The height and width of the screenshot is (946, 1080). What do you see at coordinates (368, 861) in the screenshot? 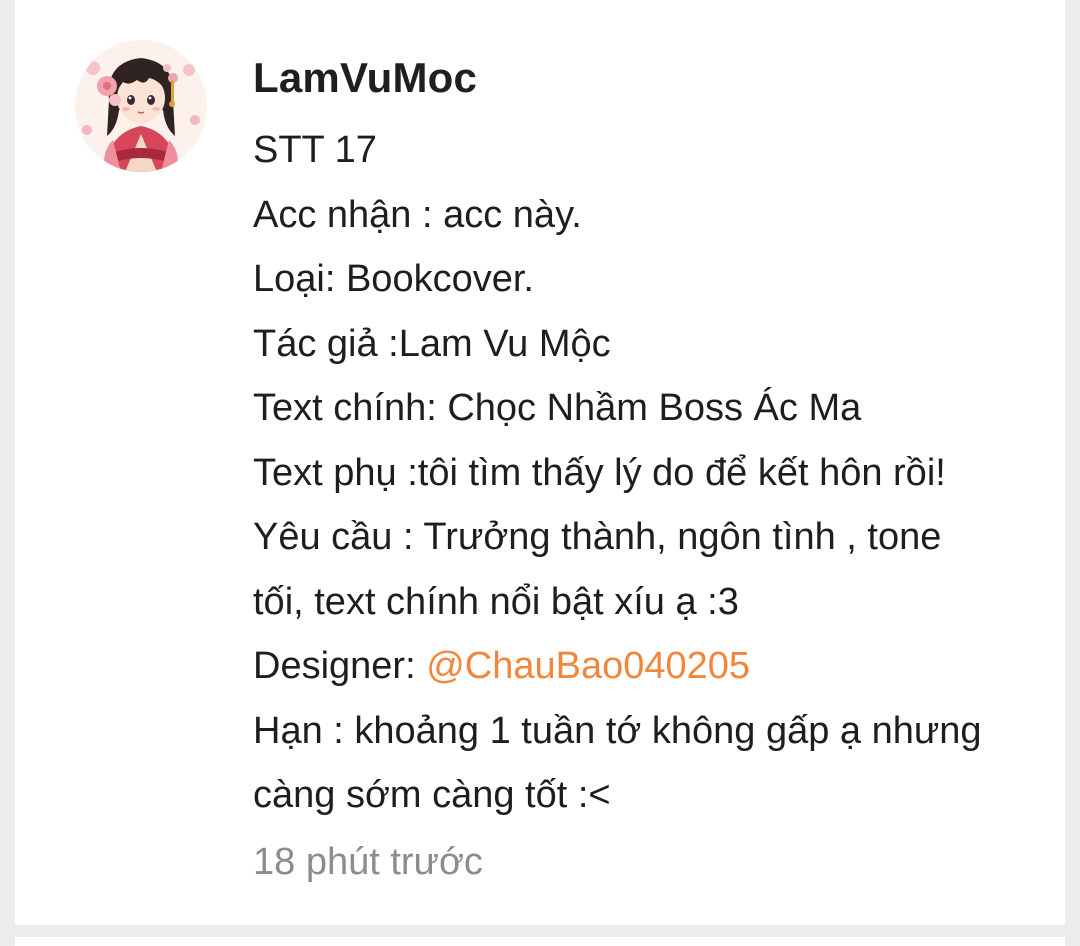
I see `comment-timestamp: 18 phút trước` at bounding box center [368, 861].